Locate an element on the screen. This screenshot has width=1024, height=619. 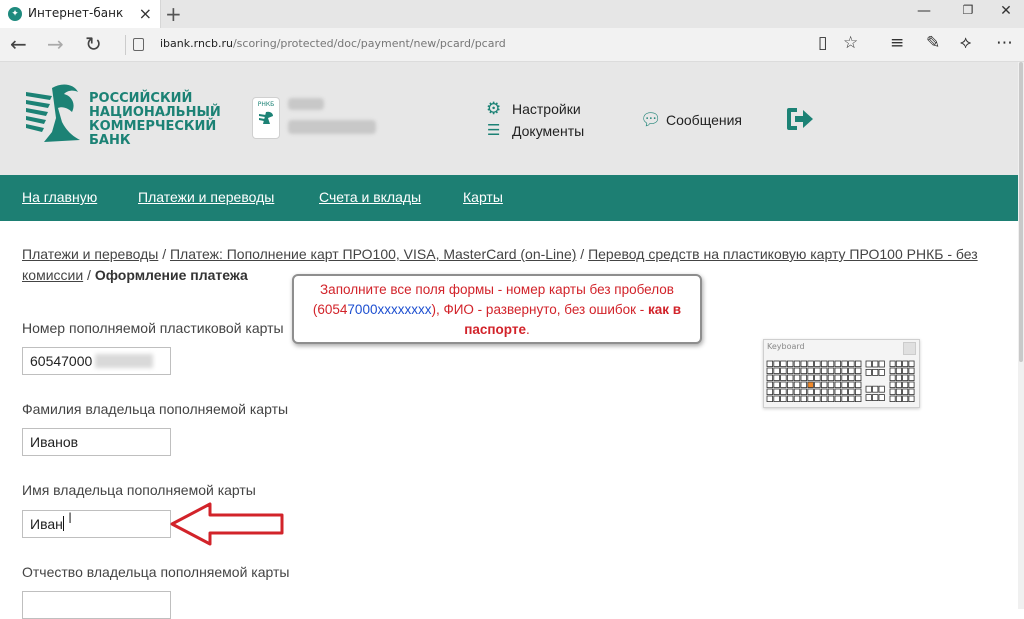
nav-payments: Платежи и переводы is located at coordinates (206, 197).